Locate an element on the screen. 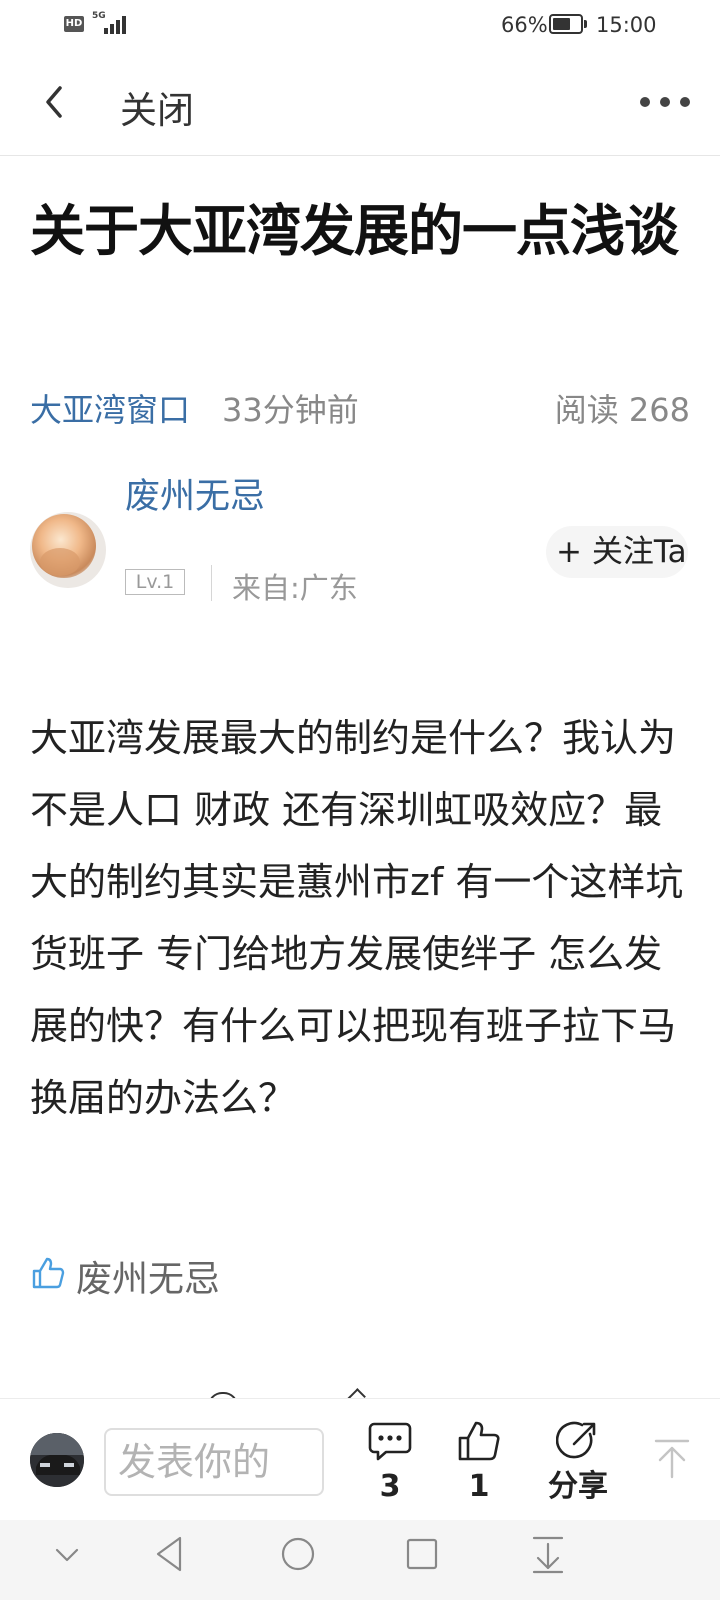  share-label: 分享 is located at coordinates (578, 1486).